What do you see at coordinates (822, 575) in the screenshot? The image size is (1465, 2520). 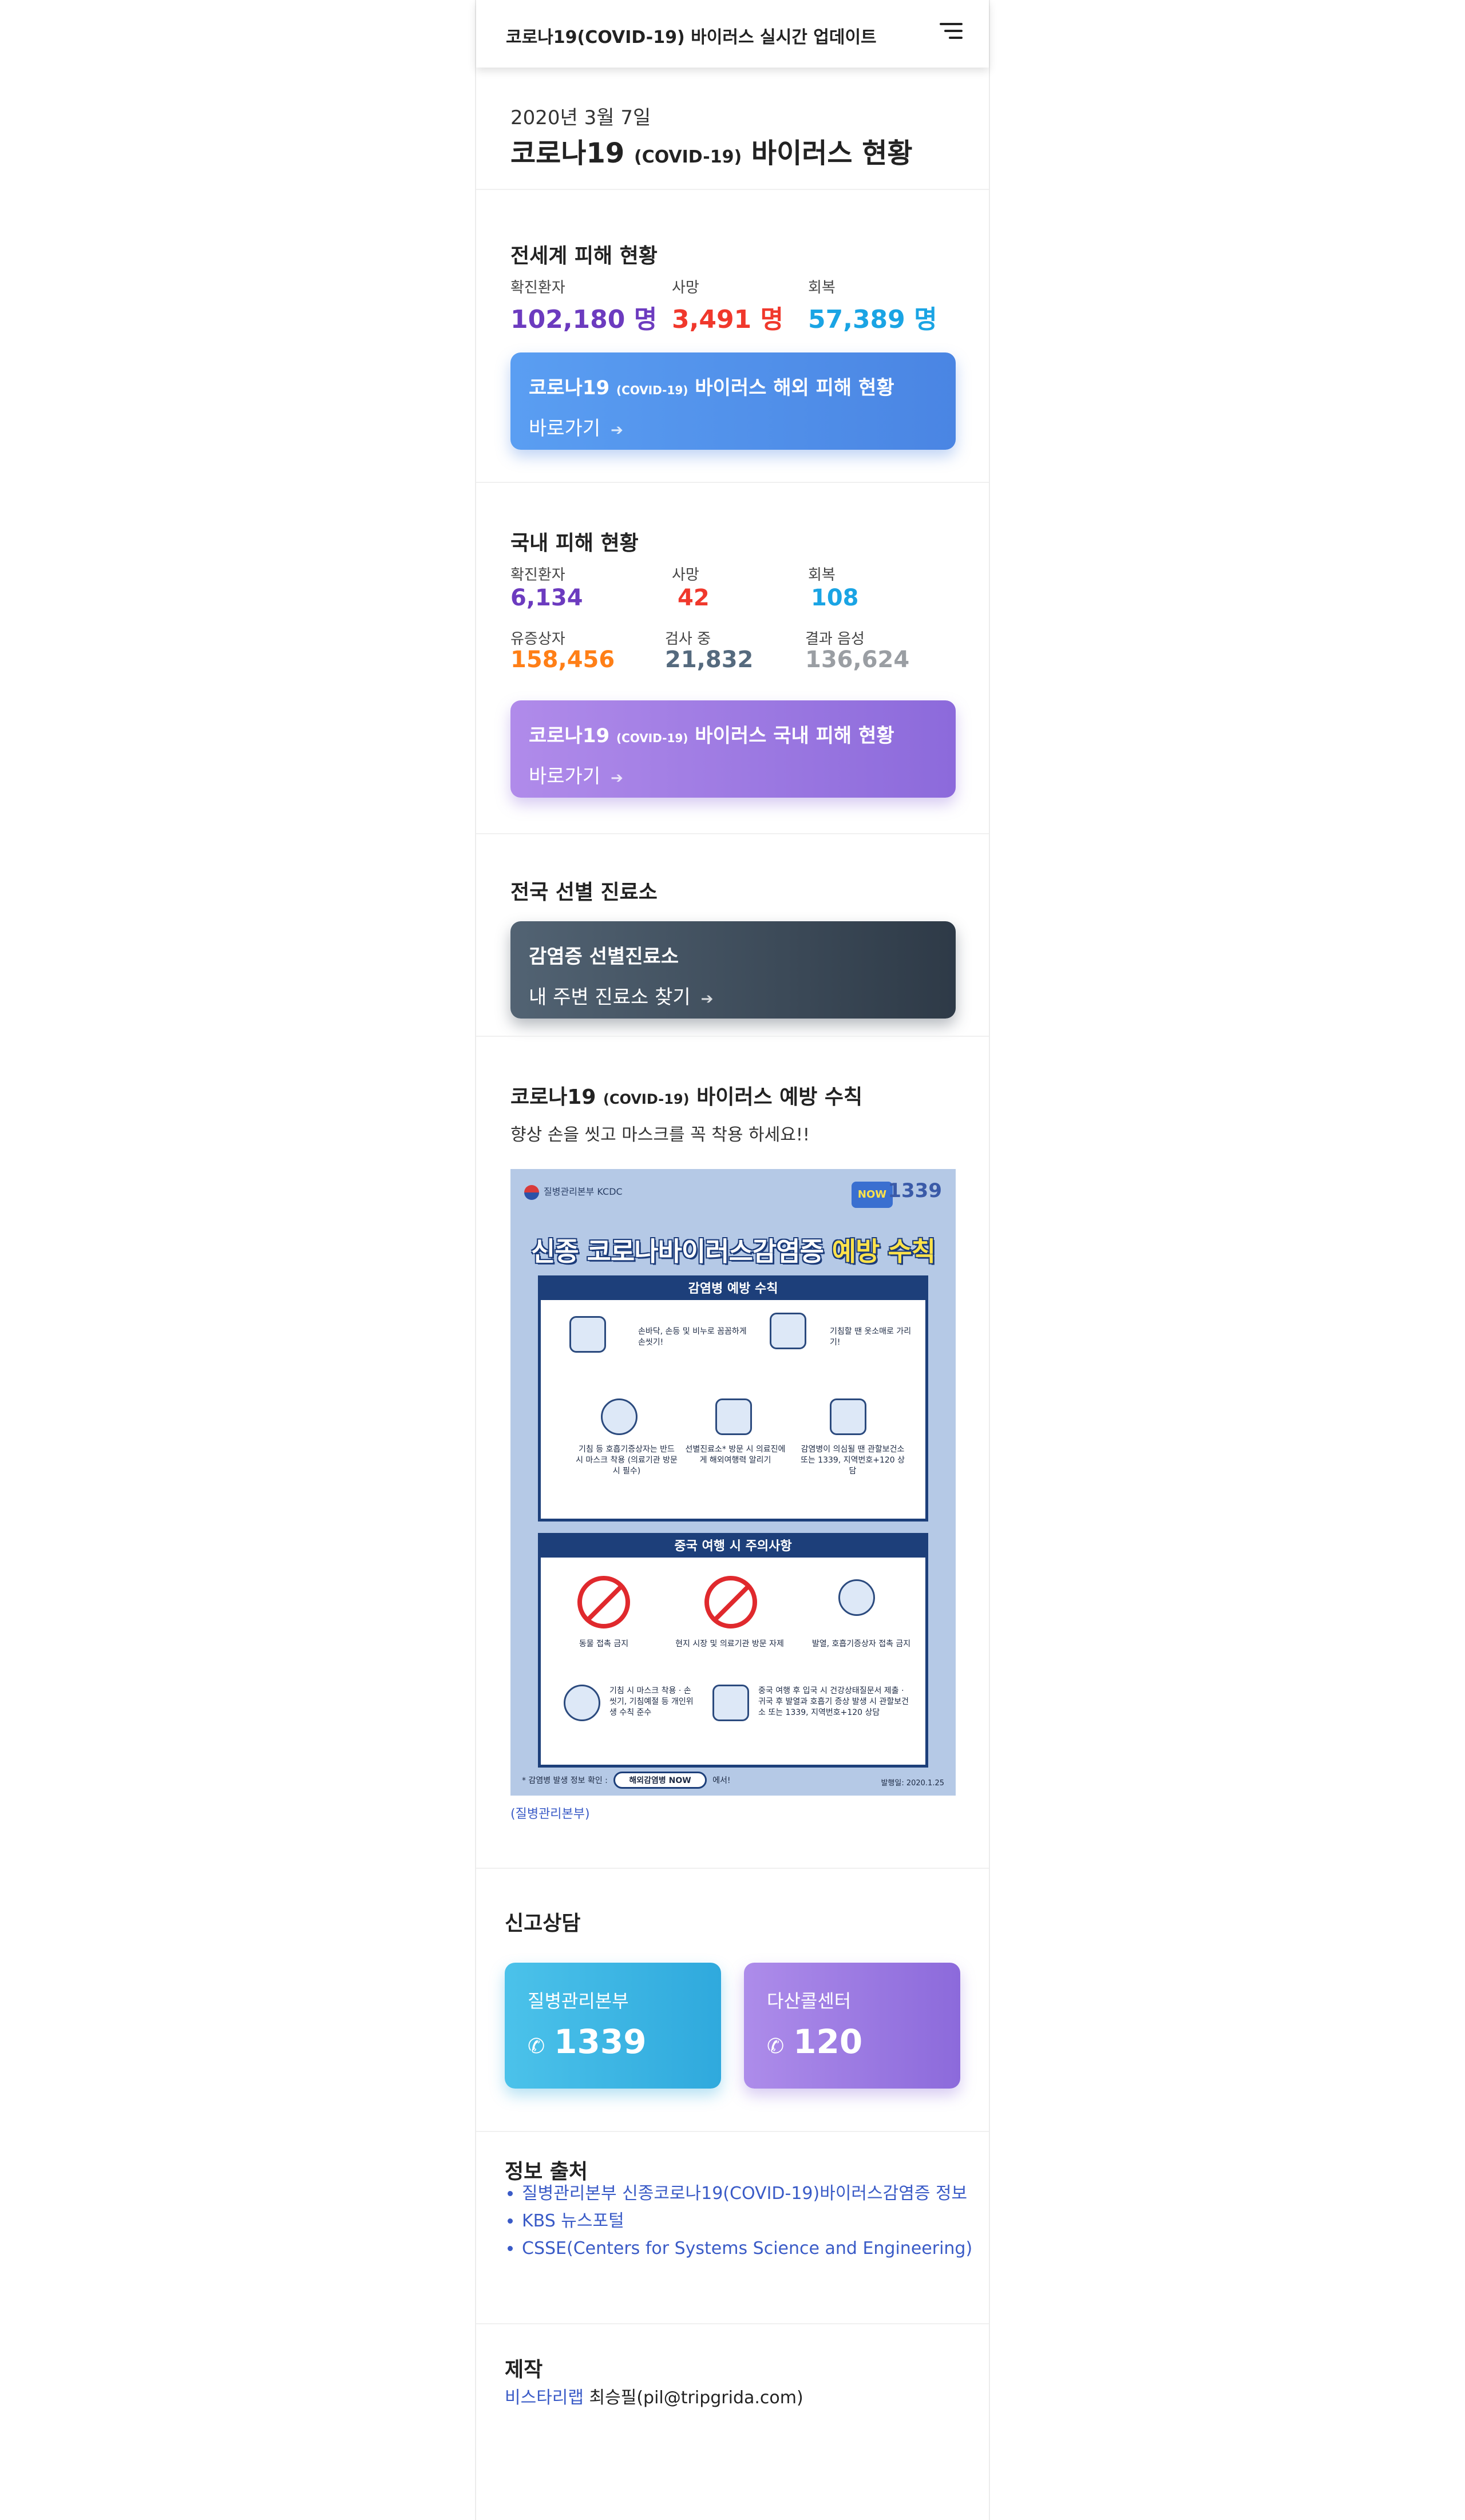 I see `domestic-recovered-label: 회복` at bounding box center [822, 575].